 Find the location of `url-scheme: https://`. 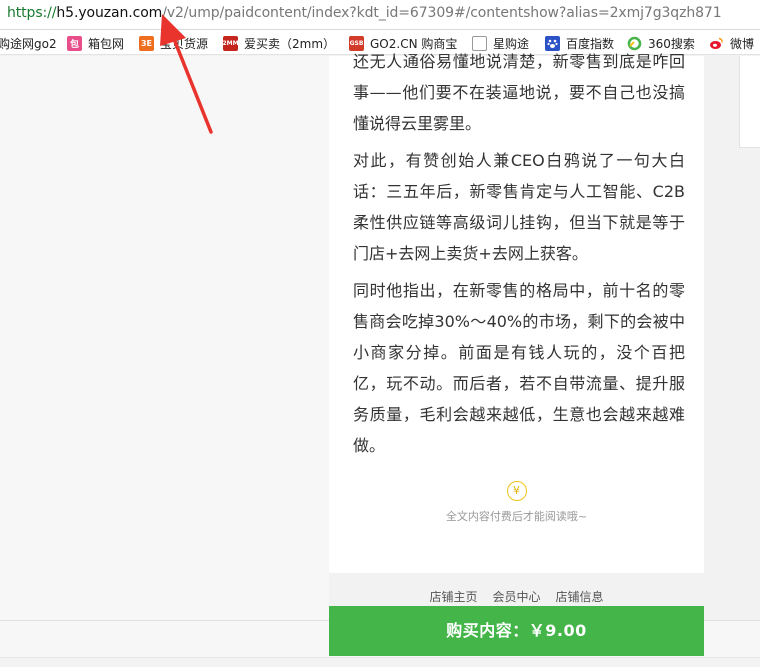

url-scheme: https:// is located at coordinates (32, 13).